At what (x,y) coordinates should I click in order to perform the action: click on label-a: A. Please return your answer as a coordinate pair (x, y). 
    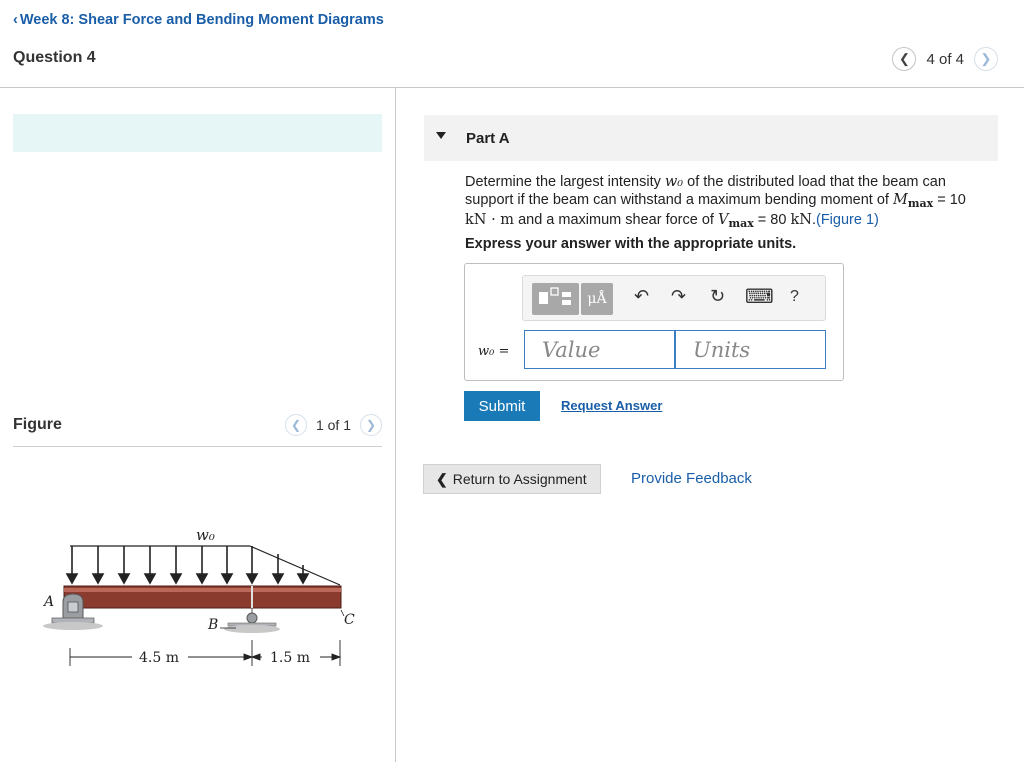
    Looking at the image, I should click on (48, 602).